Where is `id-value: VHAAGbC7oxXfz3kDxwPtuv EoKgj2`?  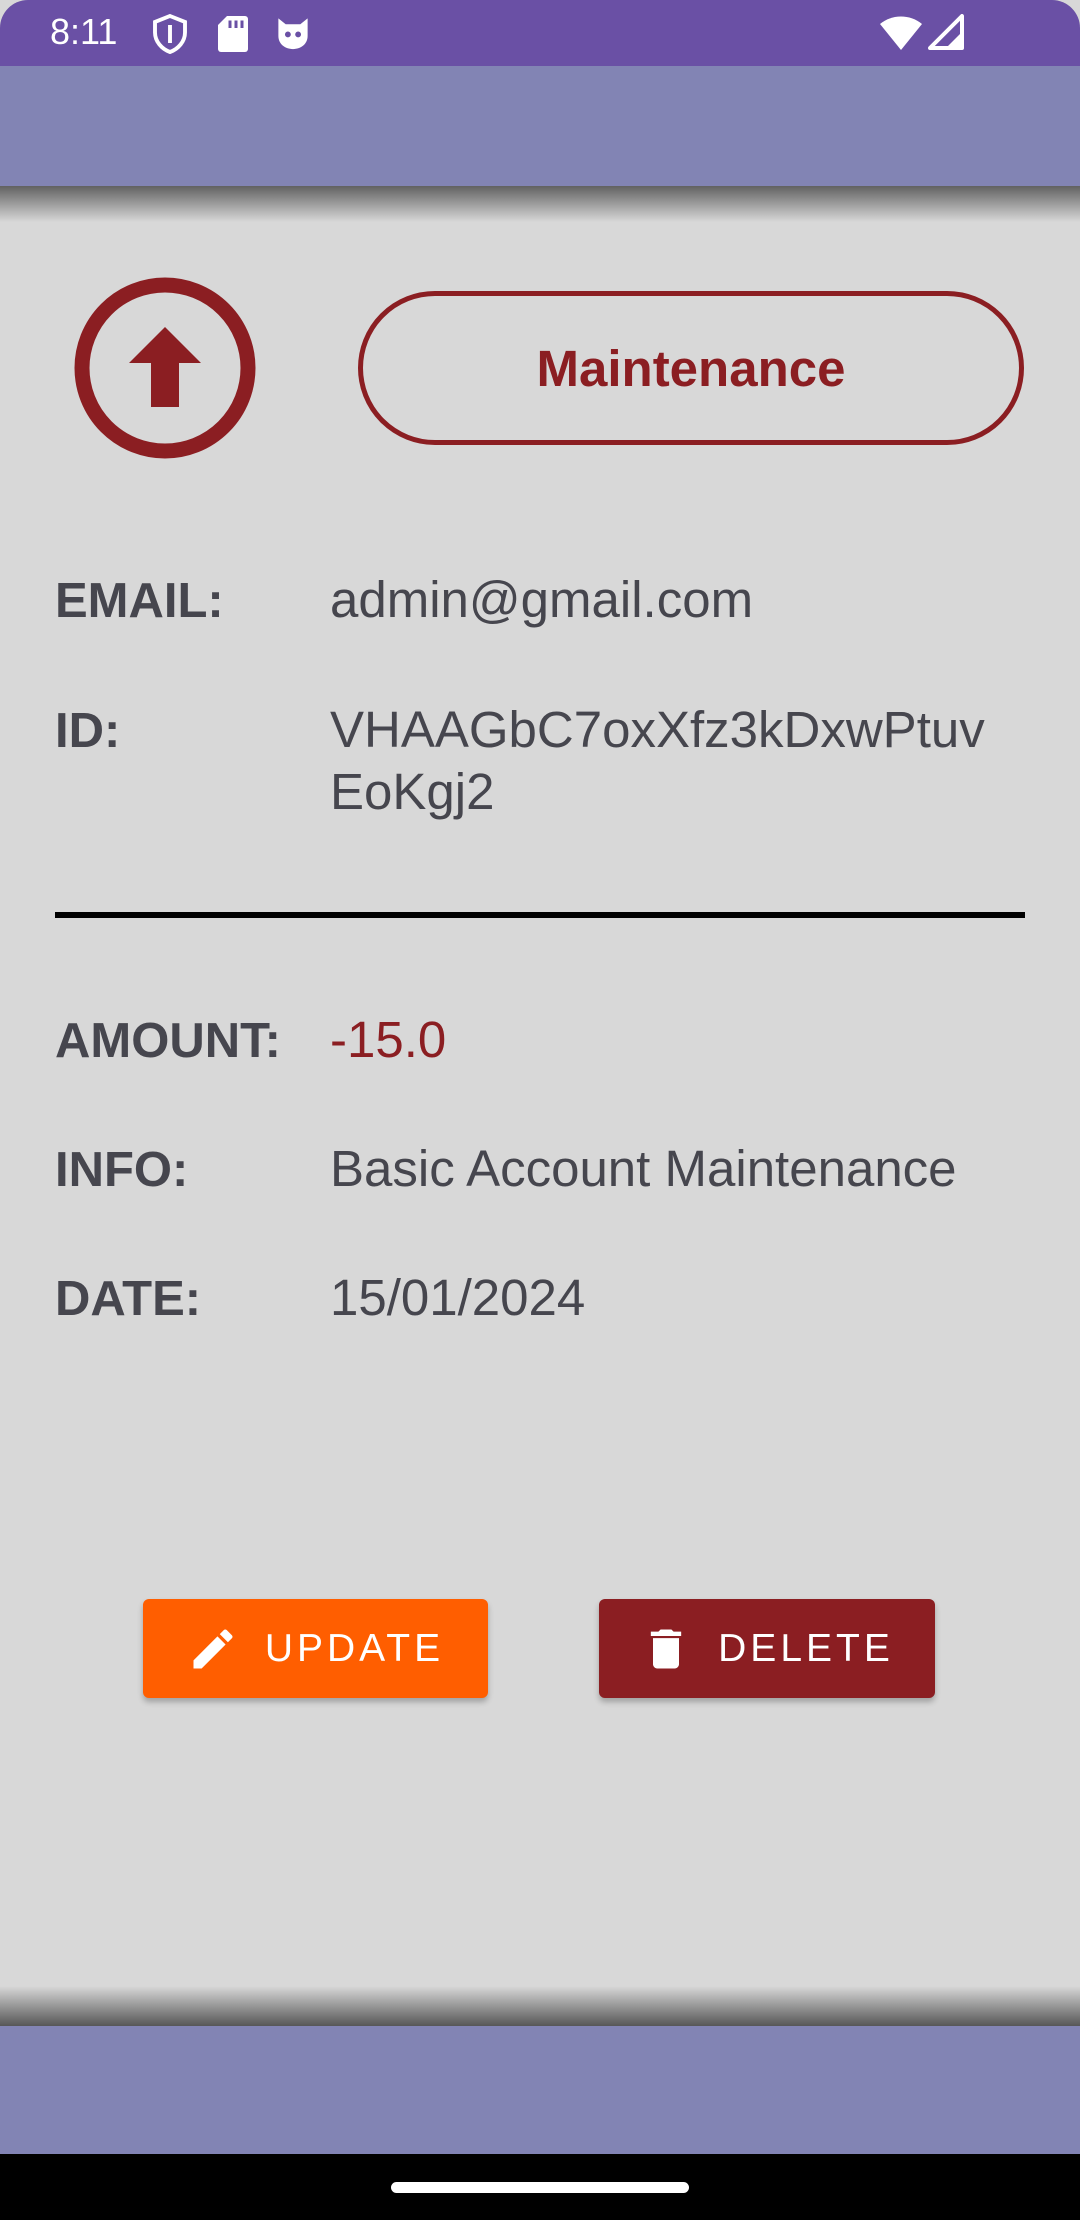
id-value: VHAAGbC7oxXfz3kDxwPtuv EoKgj2 is located at coordinates (657, 761).